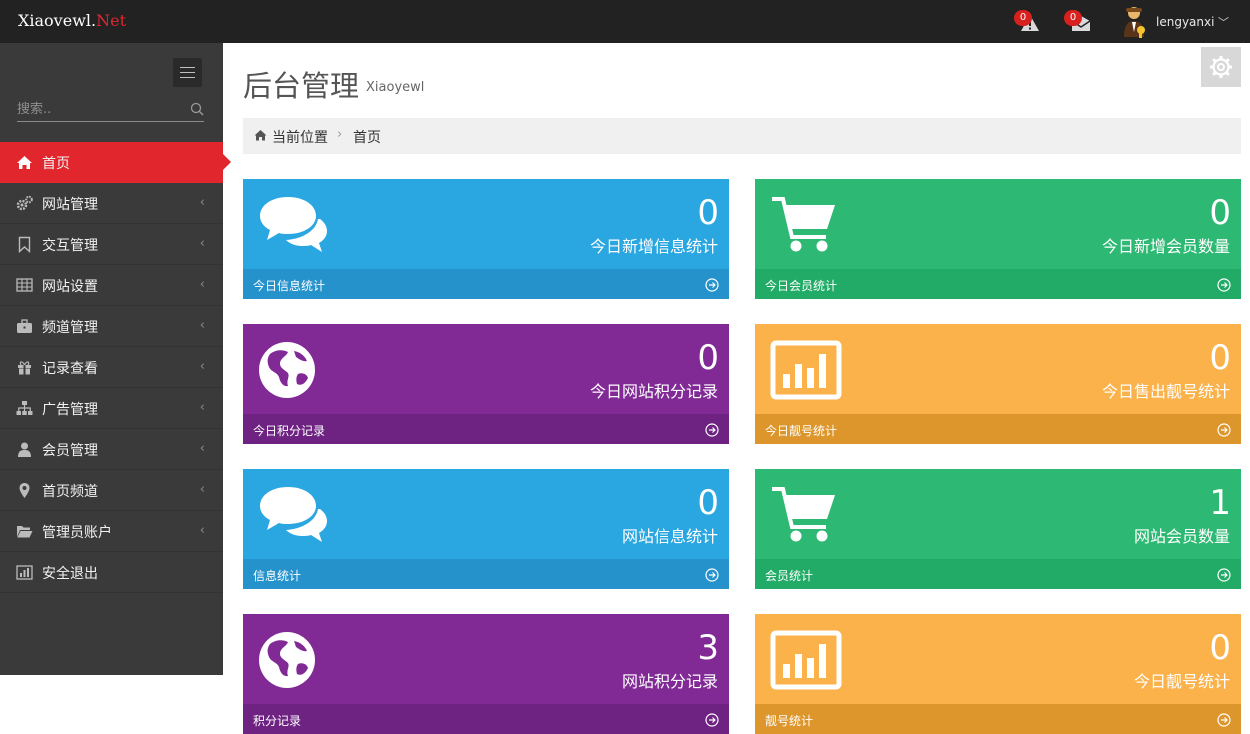 This screenshot has height=734, width=1250. What do you see at coordinates (111, 20) in the screenshot?
I see `brand-accent: Net` at bounding box center [111, 20].